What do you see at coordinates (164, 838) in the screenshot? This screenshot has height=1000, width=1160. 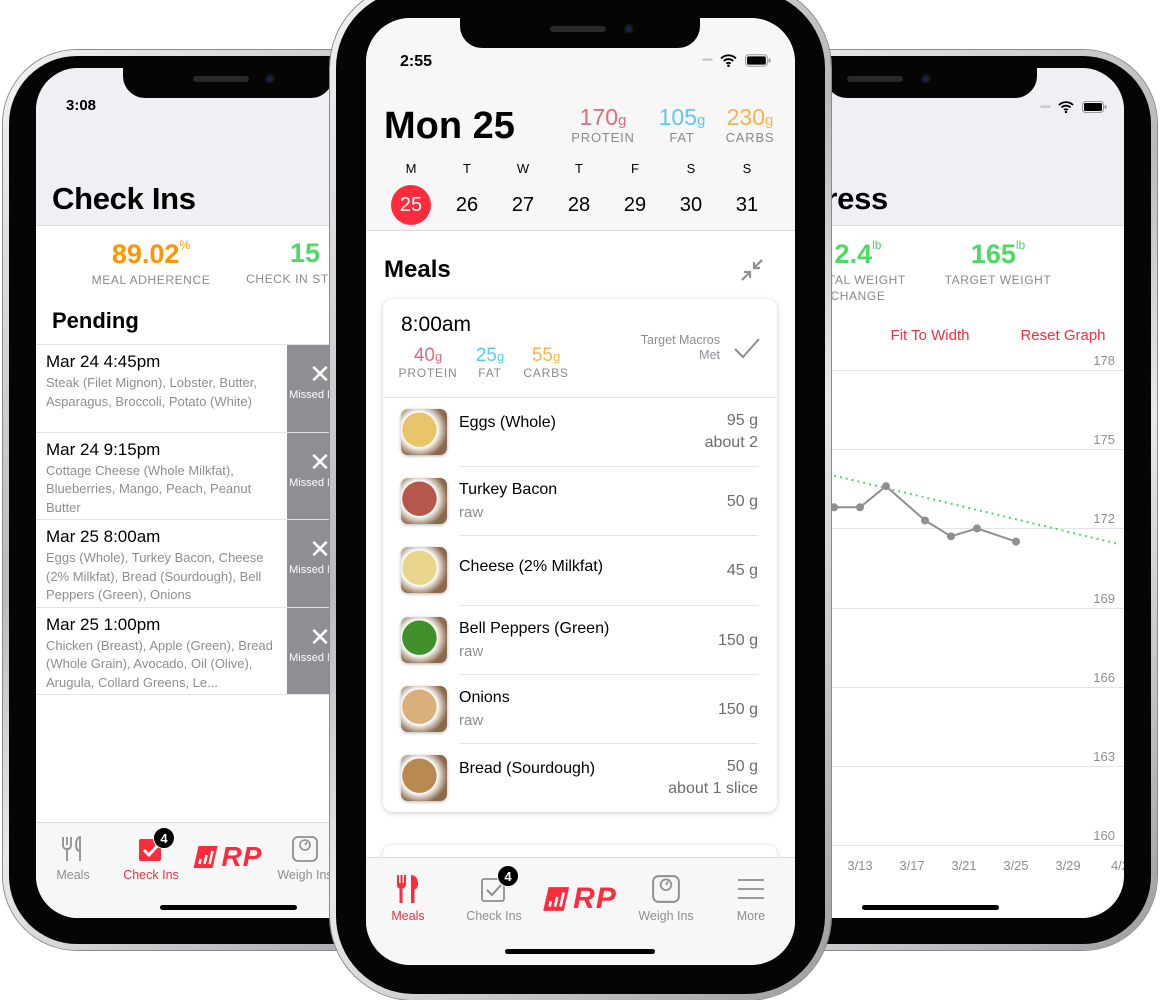 I see `badge-count: 4` at bounding box center [164, 838].